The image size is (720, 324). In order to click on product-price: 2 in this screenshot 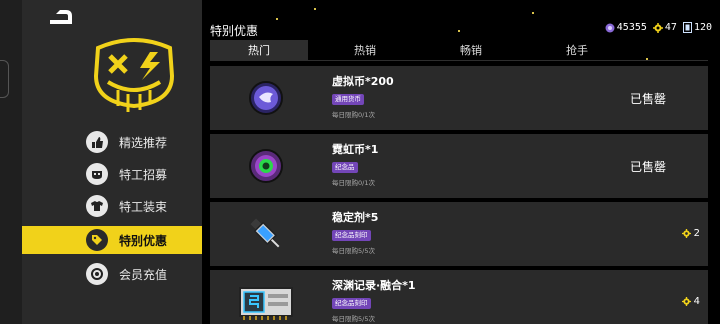, I will do `click(690, 233)`.